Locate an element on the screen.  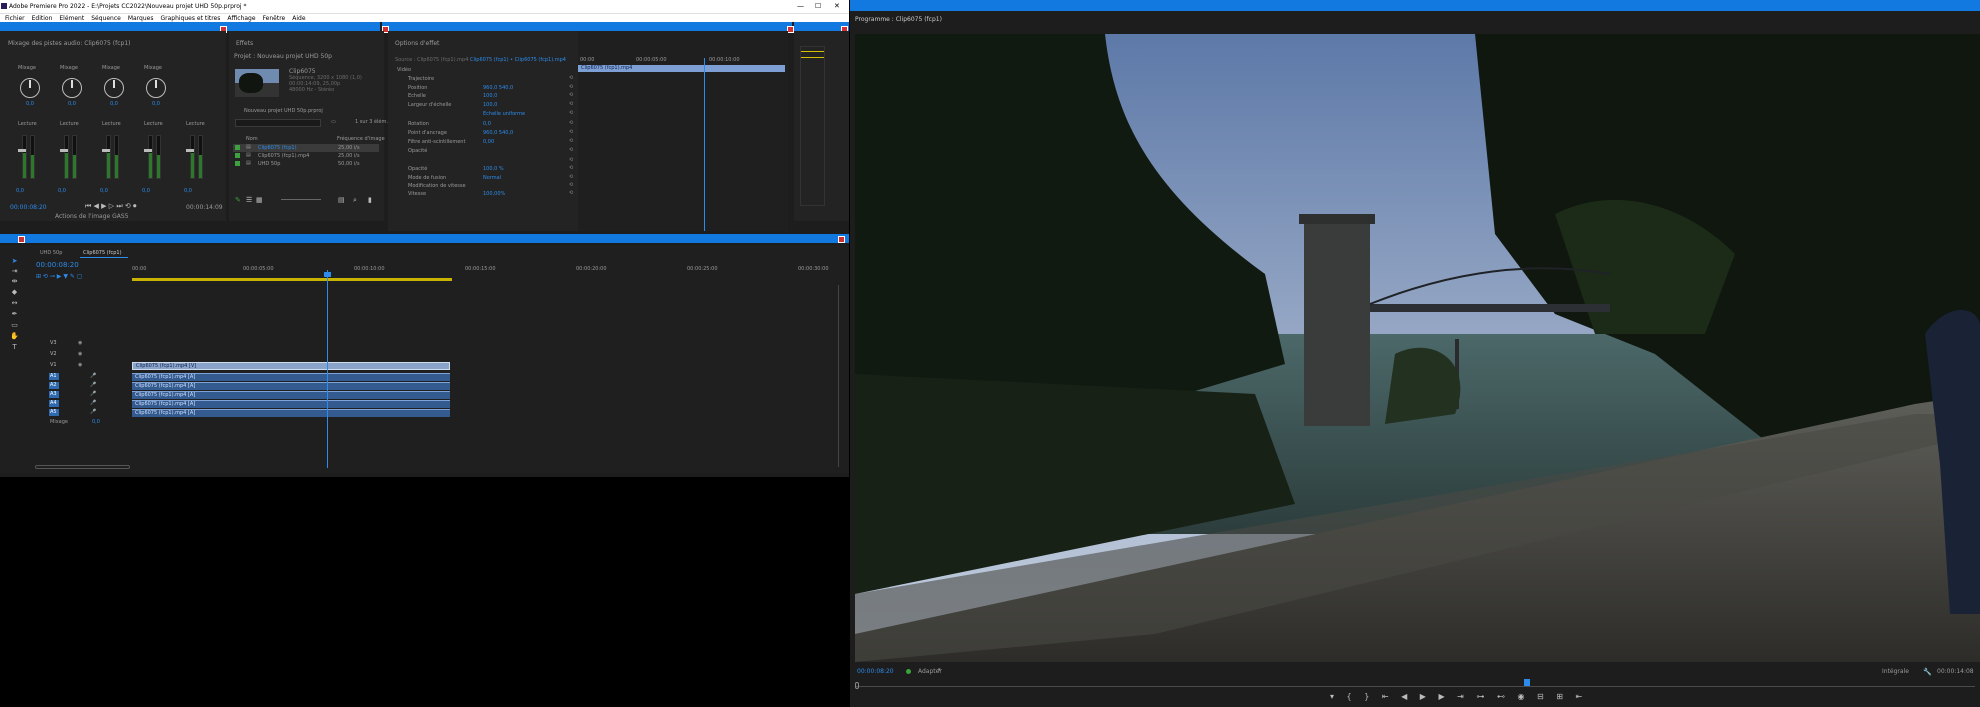
audio-track-header: A3 🎤 is located at coordinates (80, 395).